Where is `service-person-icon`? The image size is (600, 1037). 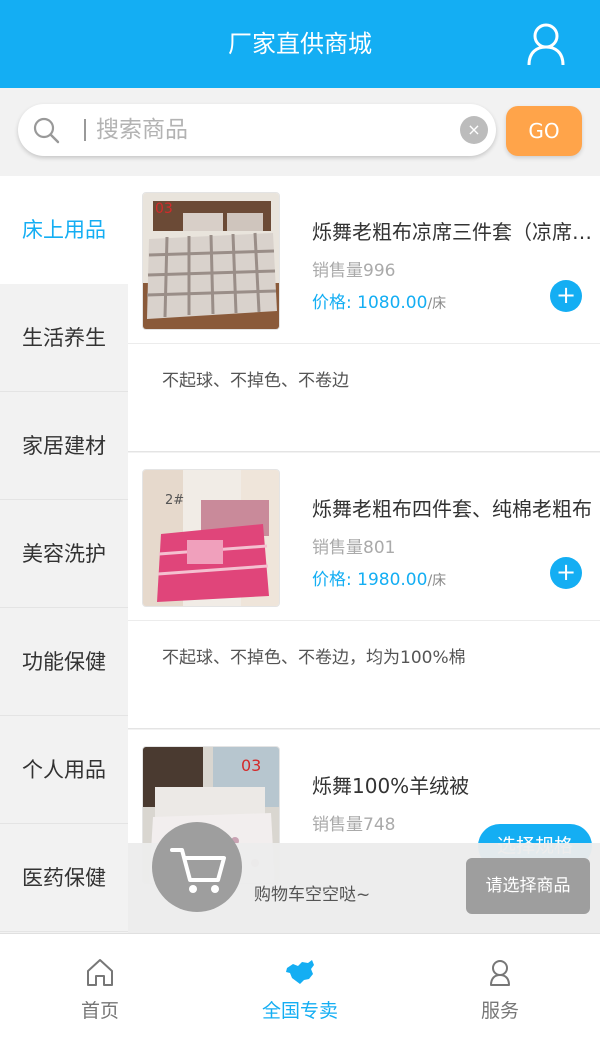
service-person-icon is located at coordinates (500, 973).